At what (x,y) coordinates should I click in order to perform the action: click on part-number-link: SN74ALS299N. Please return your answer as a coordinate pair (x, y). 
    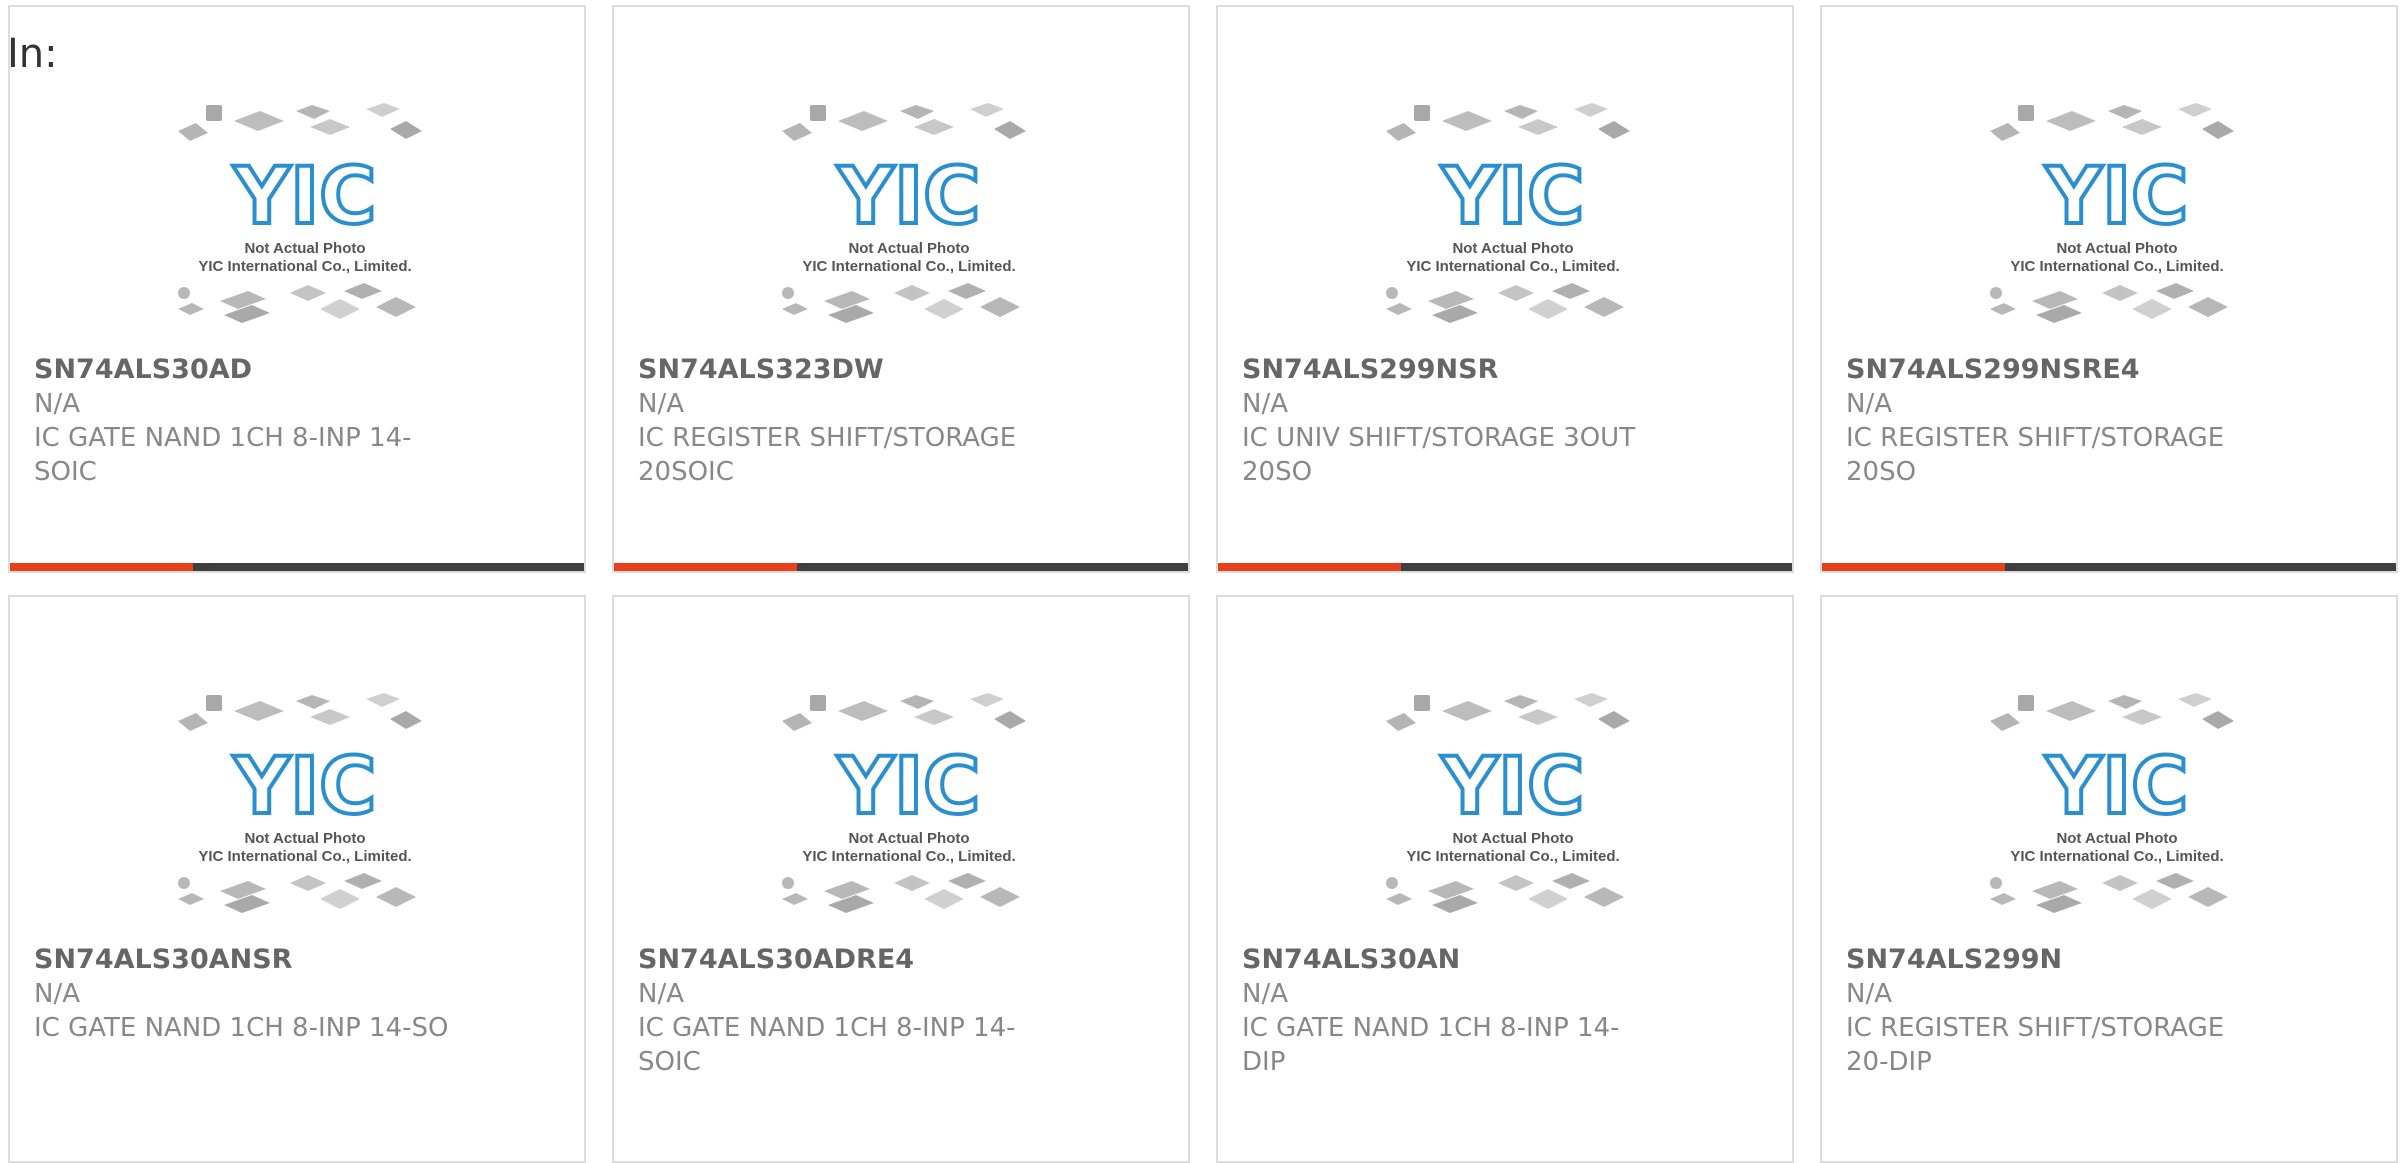
    Looking at the image, I should click on (2056, 960).